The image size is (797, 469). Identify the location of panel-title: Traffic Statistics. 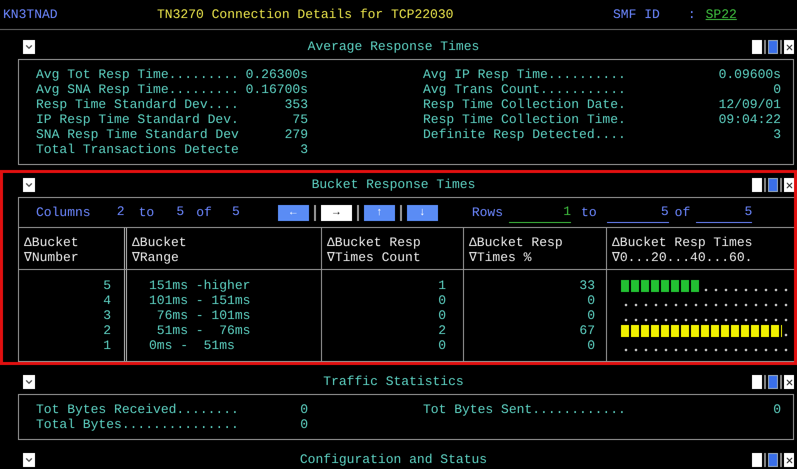
(393, 382).